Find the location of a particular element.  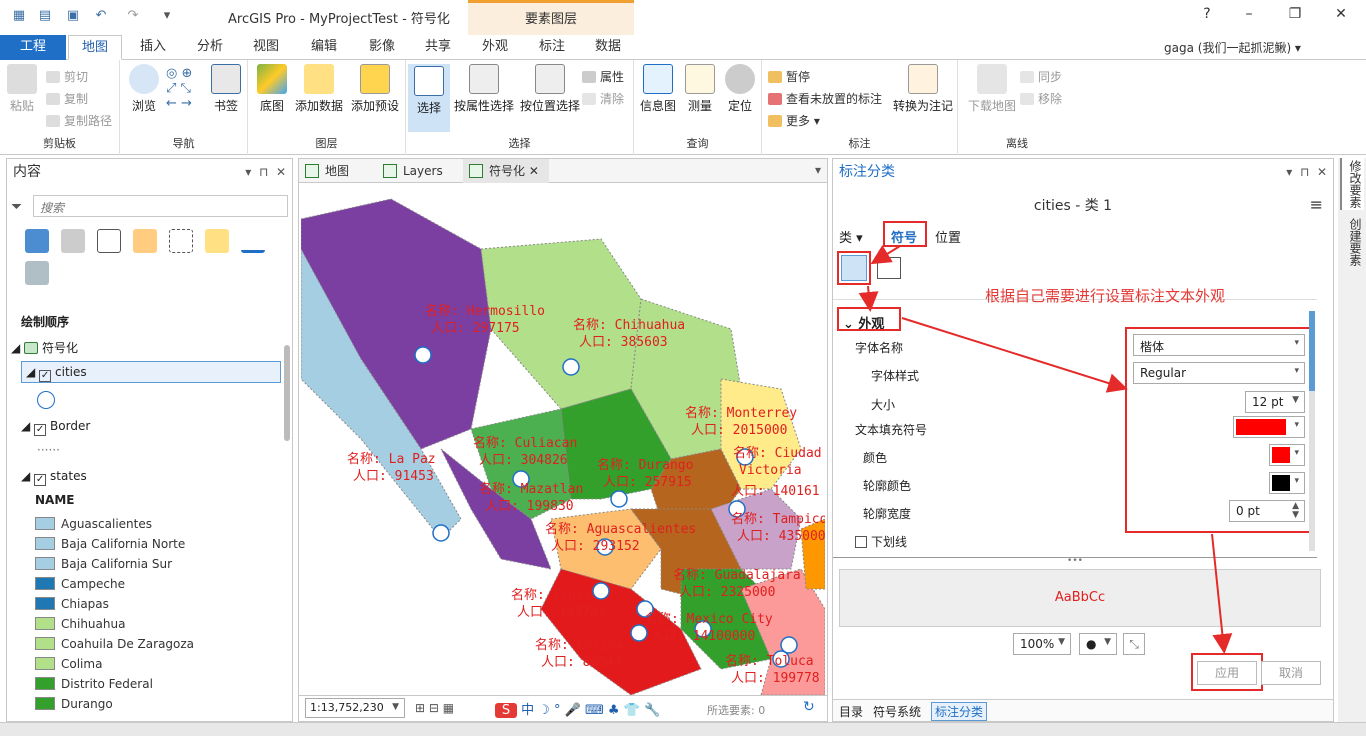

tab-view: 视图 is located at coordinates (266, 47).